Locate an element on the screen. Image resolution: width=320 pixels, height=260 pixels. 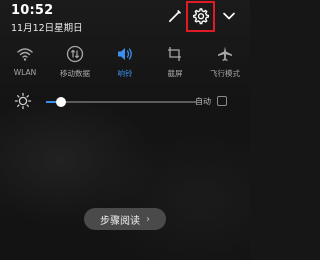
toggle-label: 响铃 is located at coordinates (125, 73).